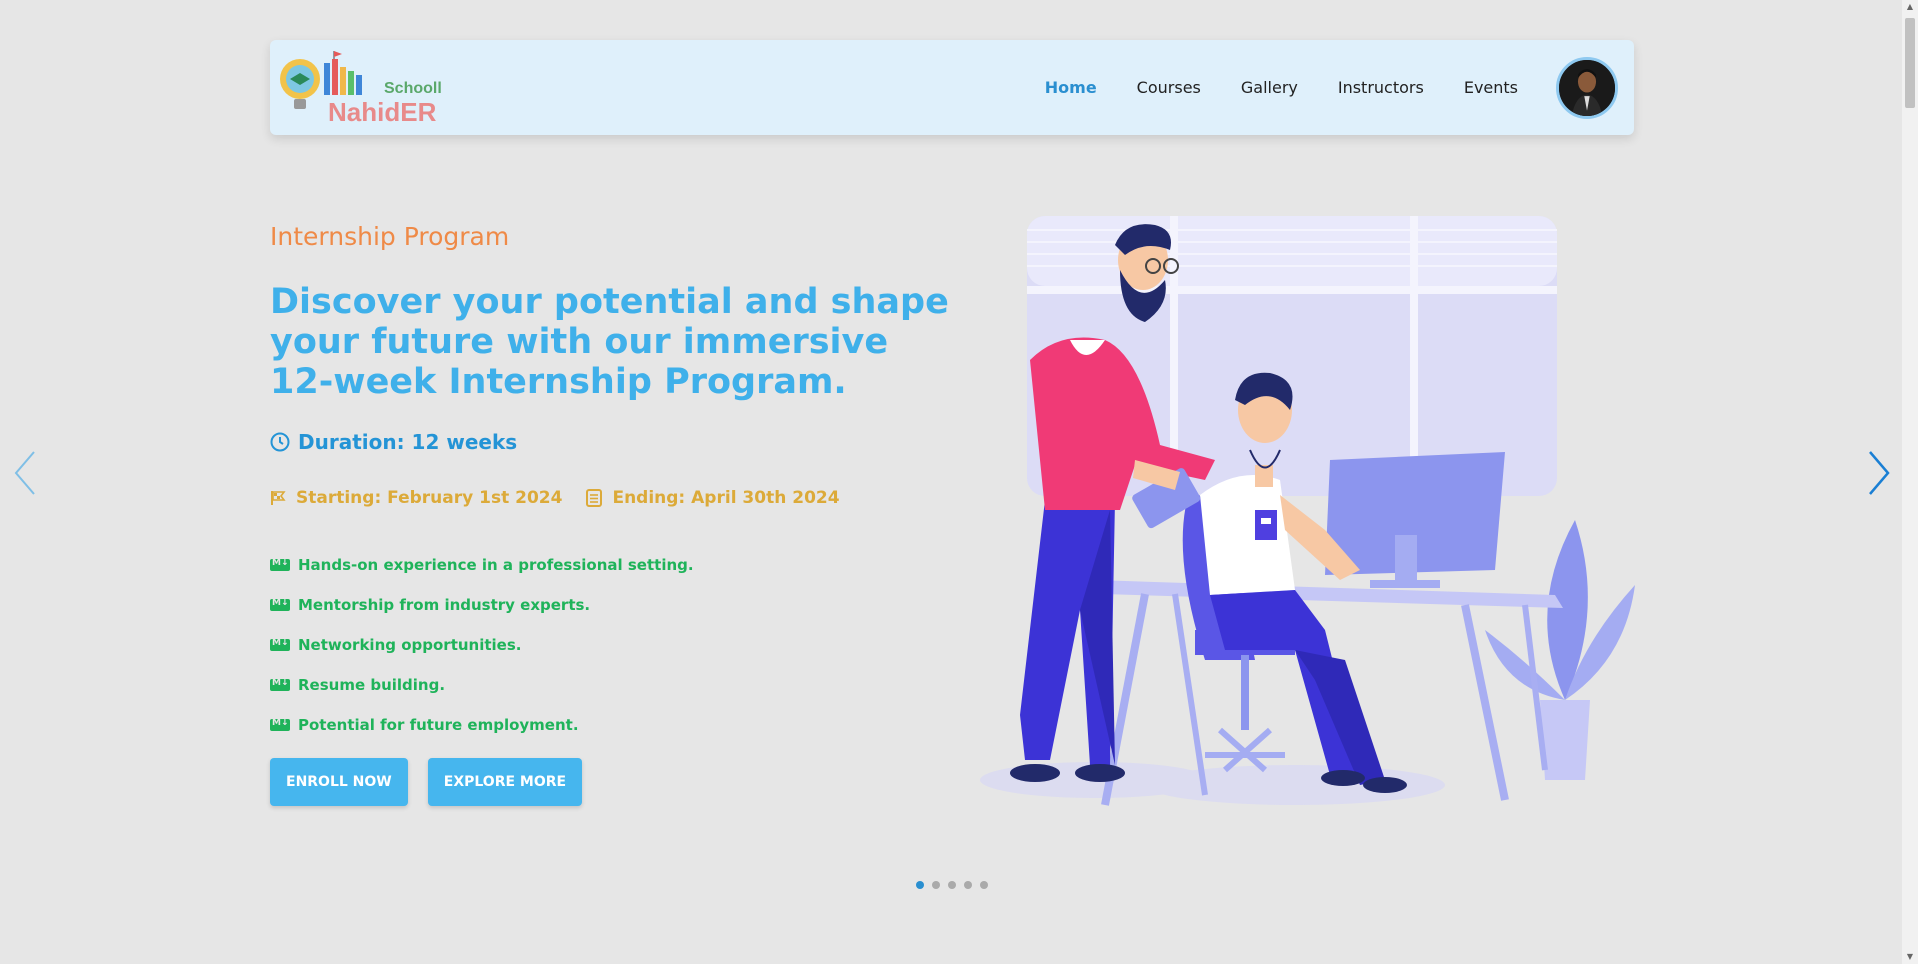 This screenshot has height=964, width=1918. Describe the element at coordinates (1587, 87) in the screenshot. I see `user-avatar` at that location.